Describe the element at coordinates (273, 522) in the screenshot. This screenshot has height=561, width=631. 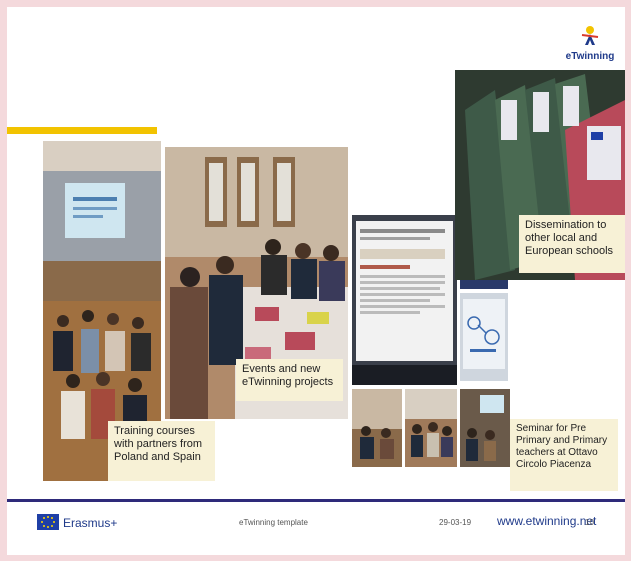
I see `template-label: eTwinning template` at that location.